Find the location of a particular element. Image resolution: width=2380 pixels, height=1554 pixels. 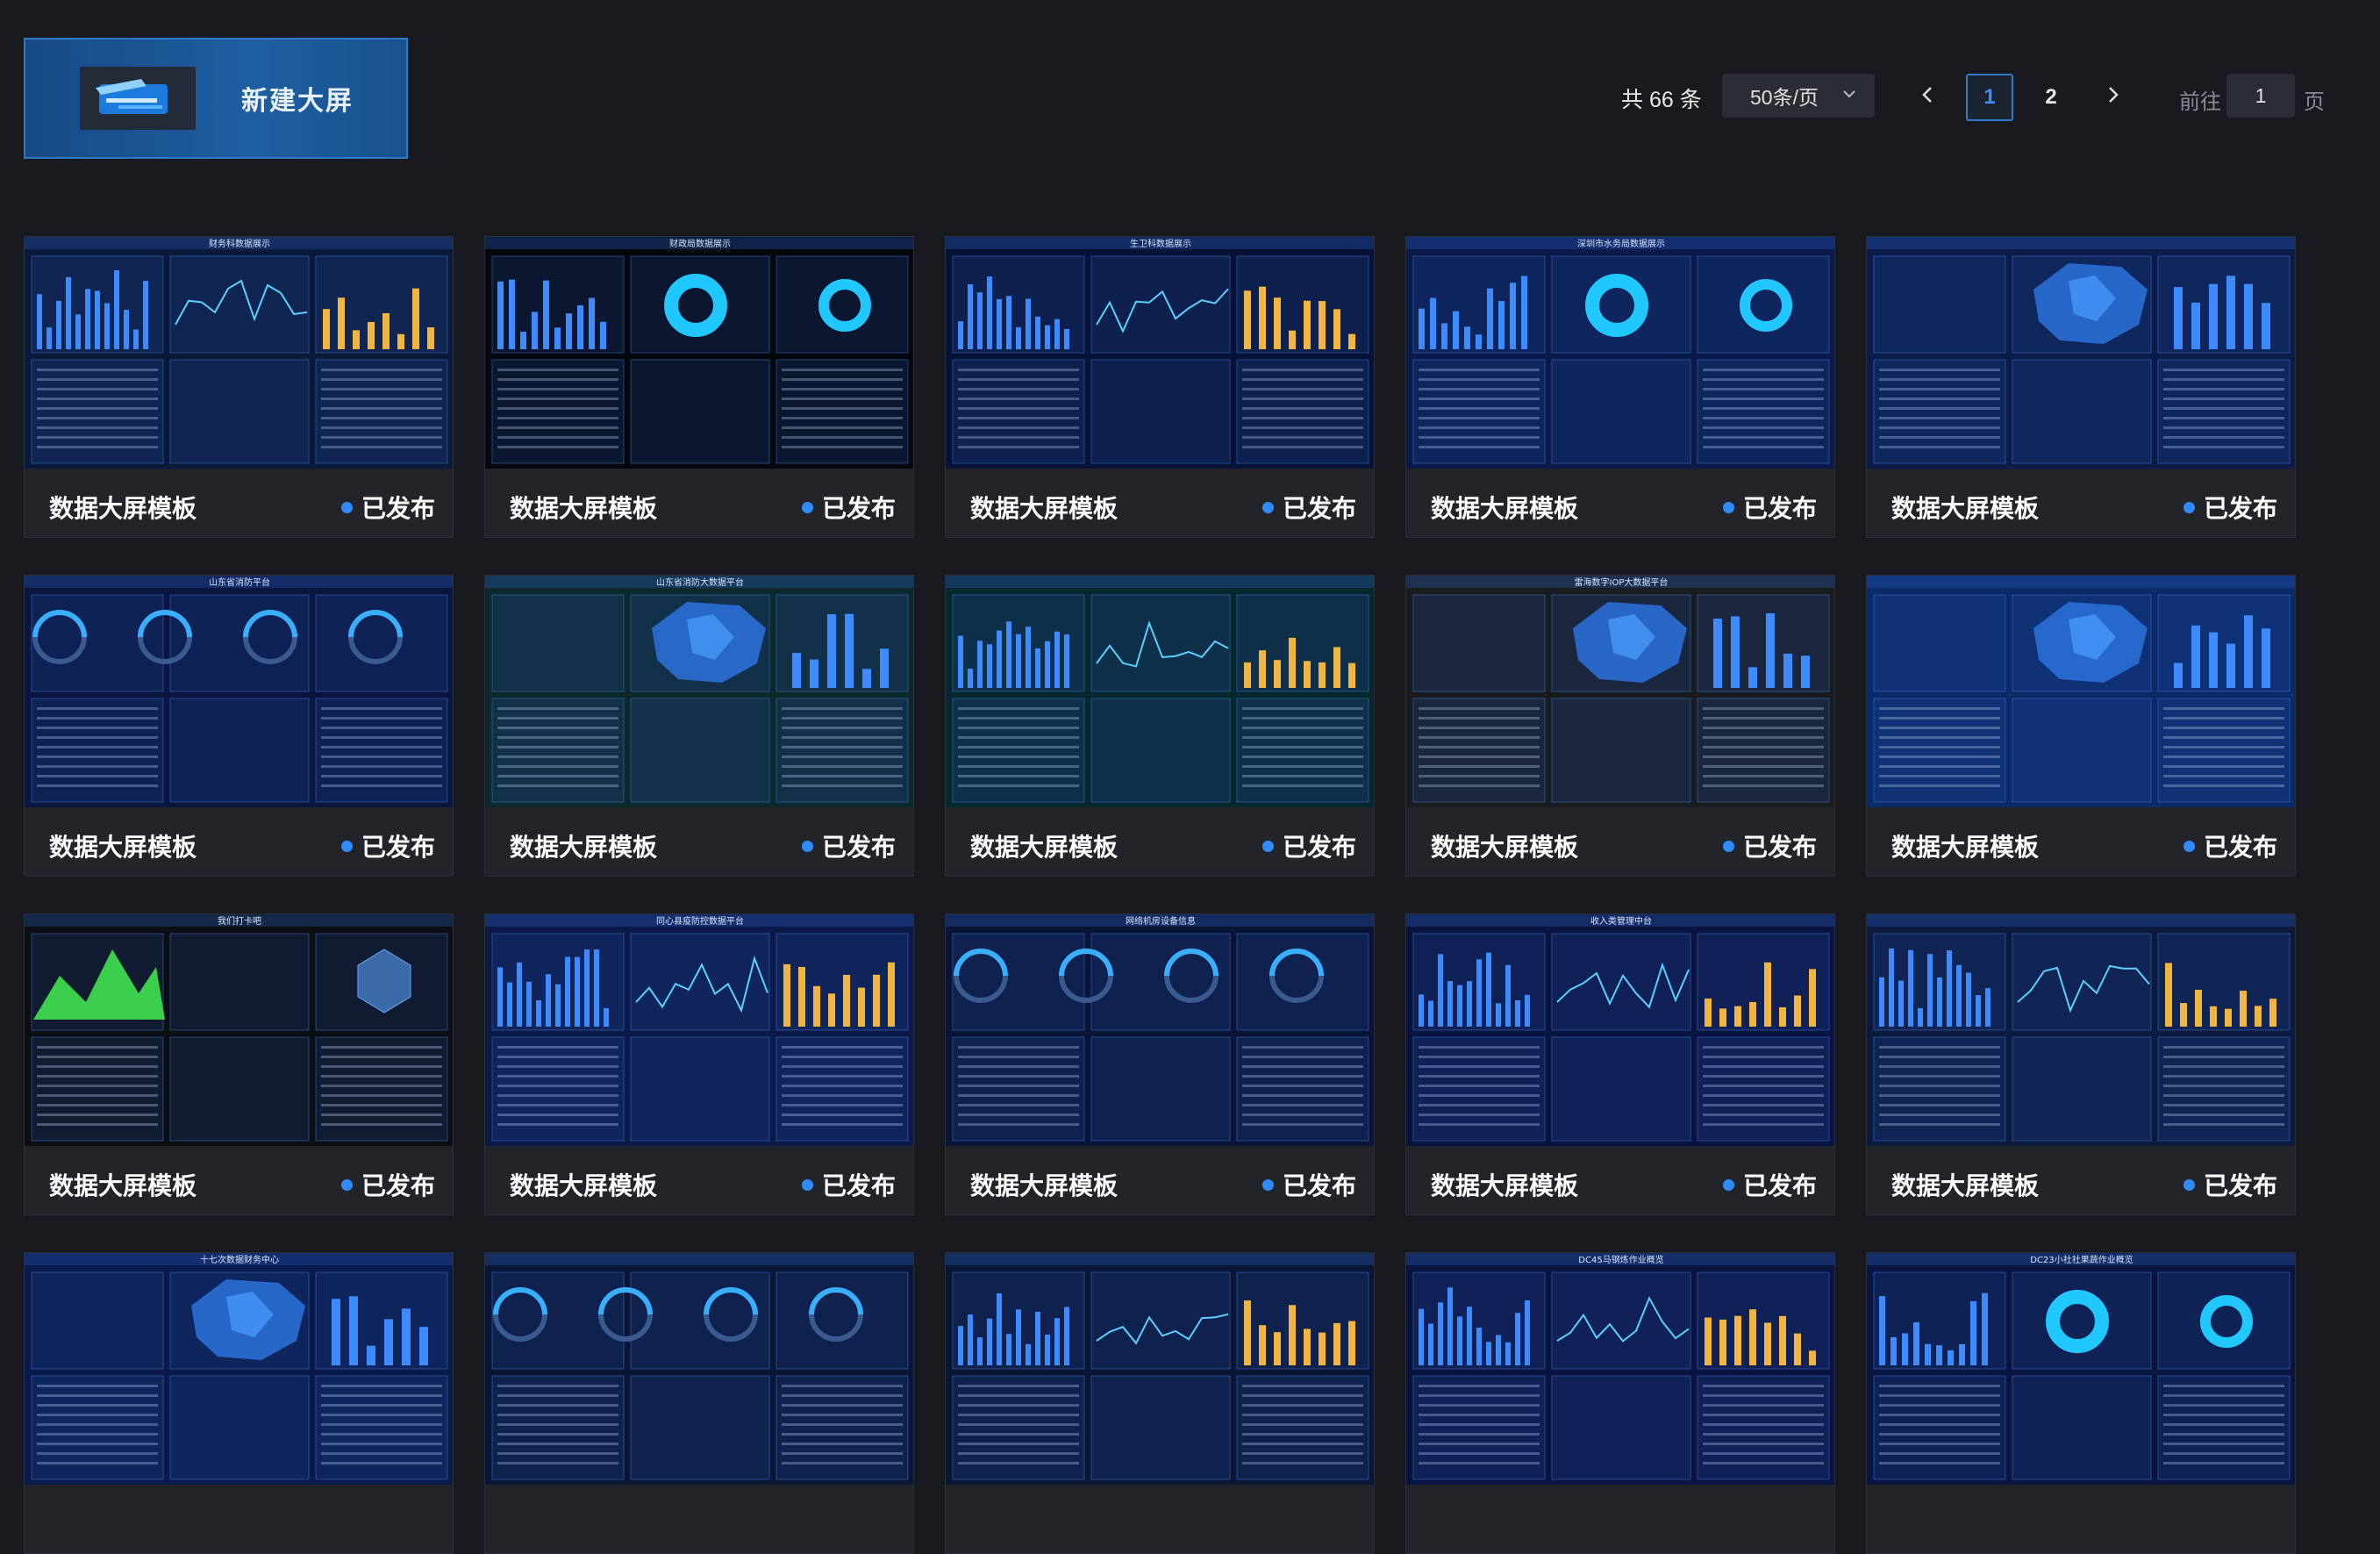

template-card: 十七次数据财务中心 is located at coordinates (239, 1403).